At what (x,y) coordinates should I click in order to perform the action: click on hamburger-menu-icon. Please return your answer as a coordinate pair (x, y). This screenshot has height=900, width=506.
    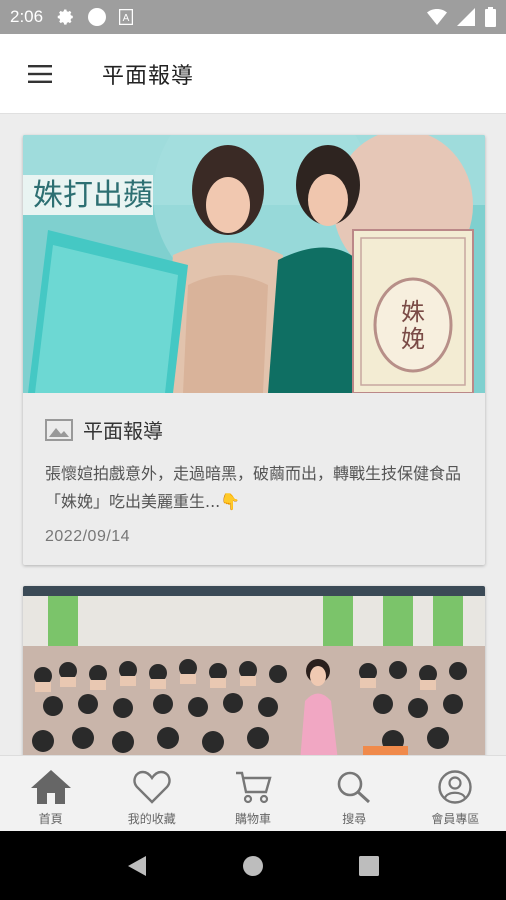
    Looking at the image, I should click on (40, 73).